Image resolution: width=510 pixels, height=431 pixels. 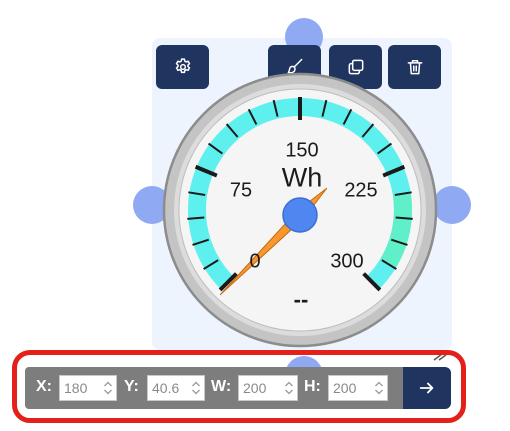 What do you see at coordinates (361, 190) in the screenshot?
I see `gauge-tick-label-225: 225` at bounding box center [361, 190].